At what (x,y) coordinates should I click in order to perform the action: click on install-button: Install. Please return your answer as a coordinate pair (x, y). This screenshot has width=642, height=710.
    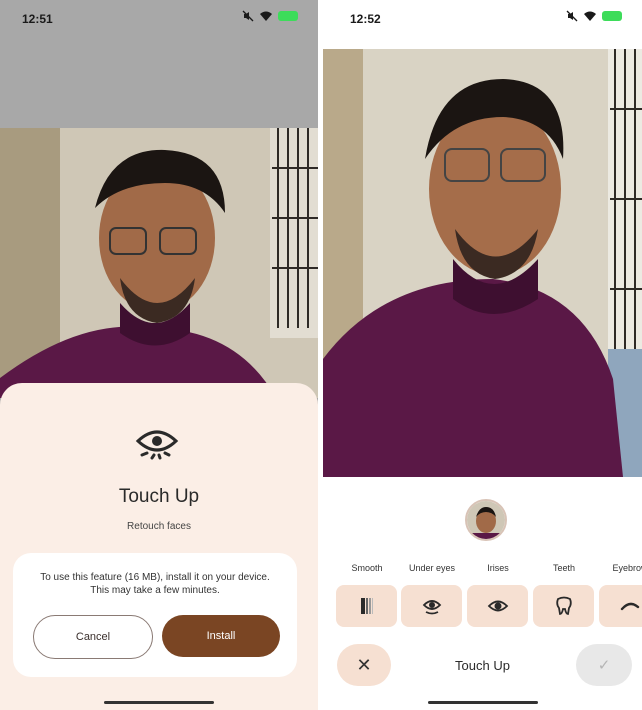
    Looking at the image, I should click on (221, 636).